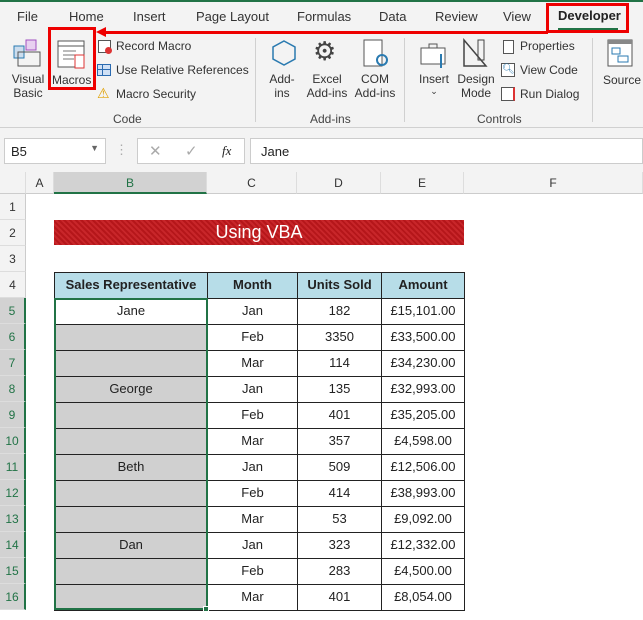  Describe the element at coordinates (13, 363) in the screenshot. I see `row-header-7: 7` at that location.